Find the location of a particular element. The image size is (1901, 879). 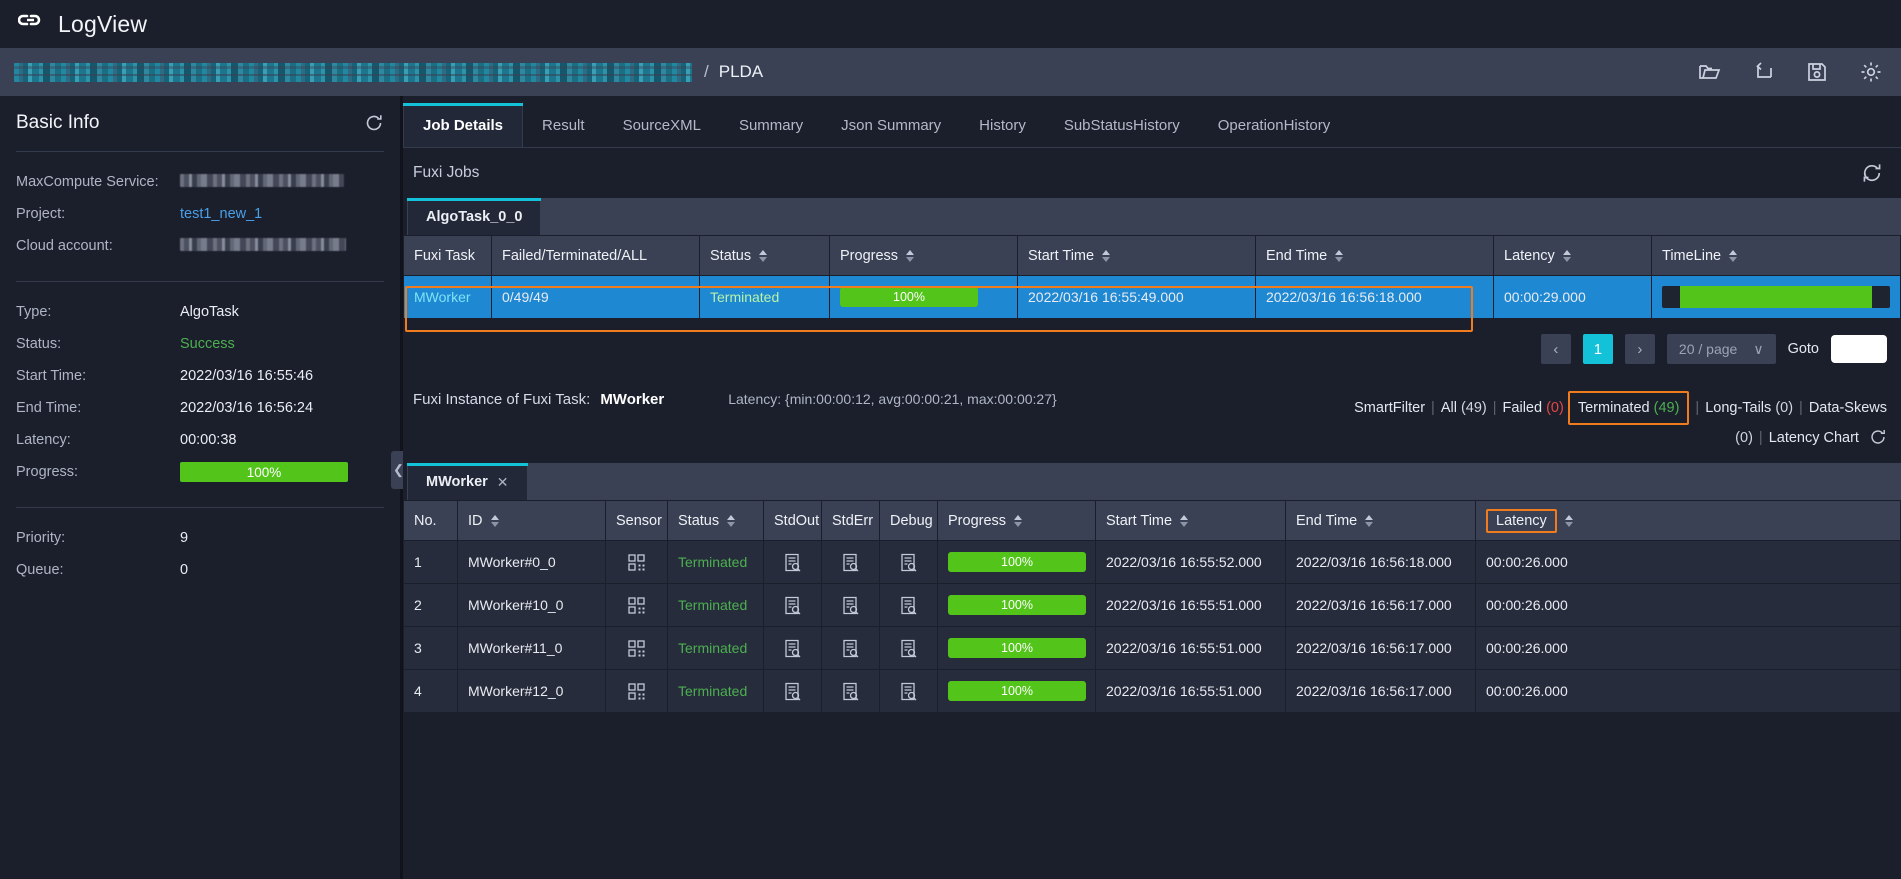

col-id: ID is located at coordinates (531, 520).